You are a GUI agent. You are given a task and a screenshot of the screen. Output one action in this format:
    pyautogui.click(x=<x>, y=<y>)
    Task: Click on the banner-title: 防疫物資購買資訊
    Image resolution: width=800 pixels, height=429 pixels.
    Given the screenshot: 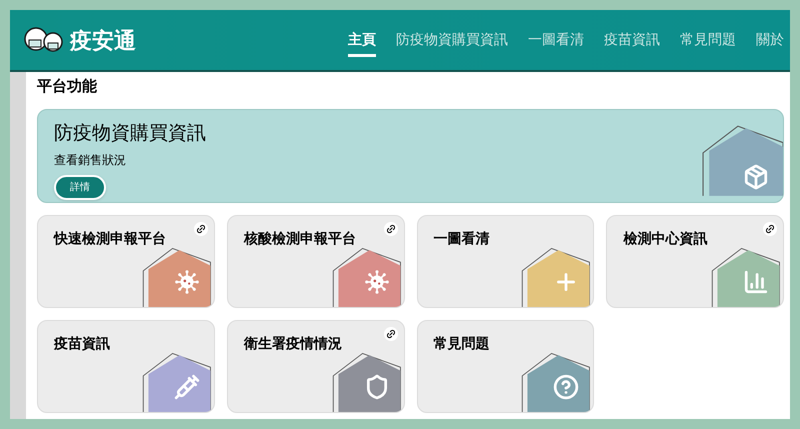 What is the action you would take?
    pyautogui.click(x=130, y=134)
    